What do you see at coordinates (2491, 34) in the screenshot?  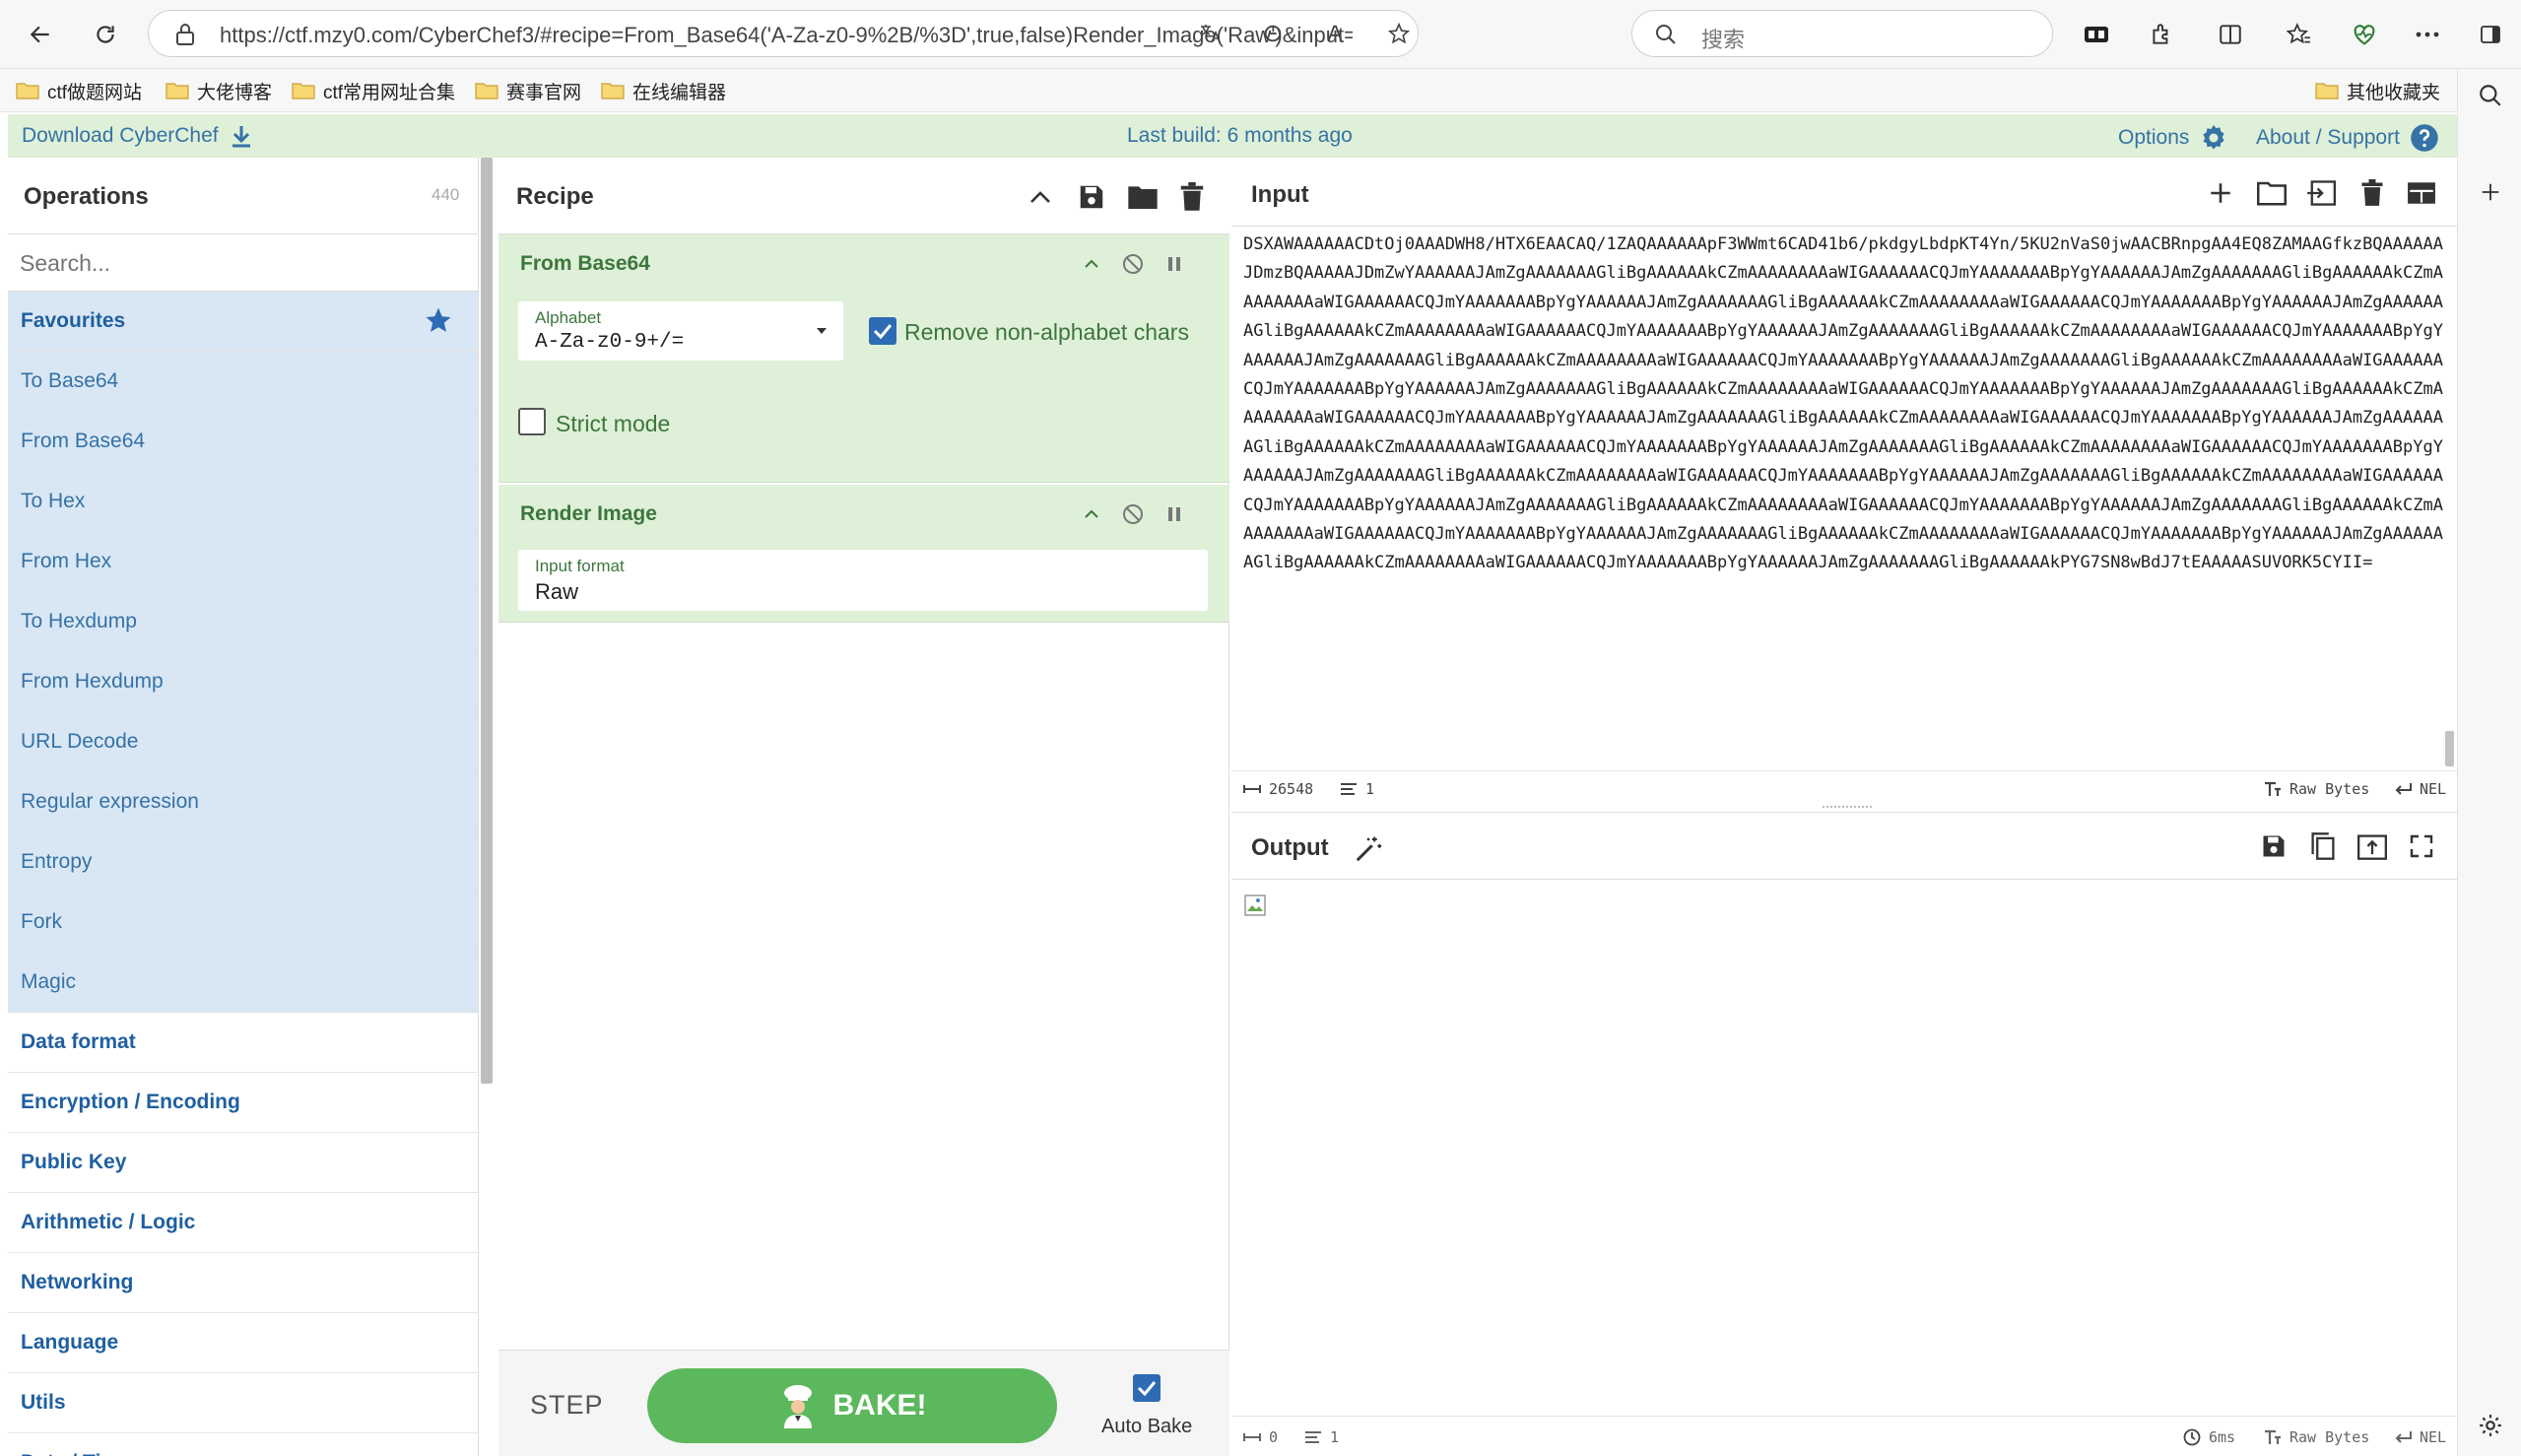 I see `copilot-sidebar-button` at bounding box center [2491, 34].